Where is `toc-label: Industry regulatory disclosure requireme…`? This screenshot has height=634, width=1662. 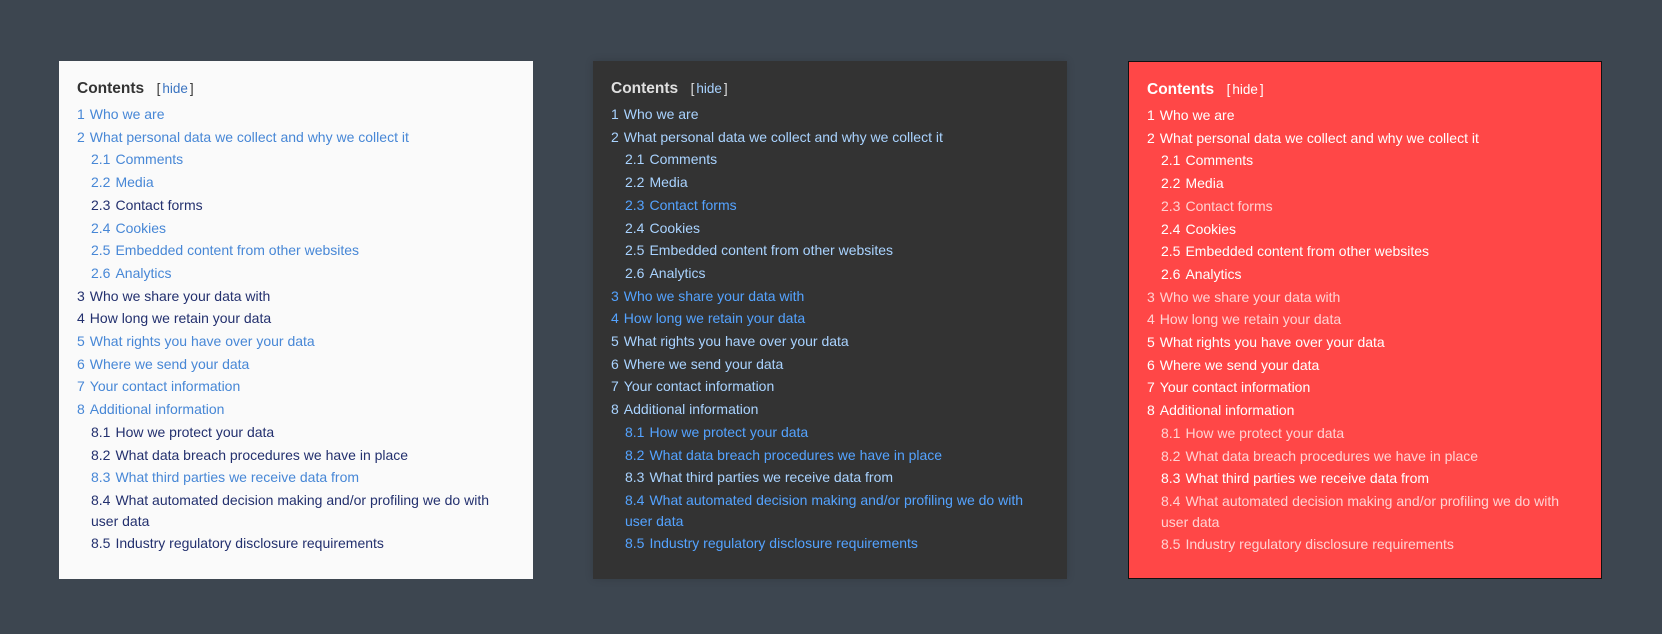 toc-label: Industry regulatory disclosure requireme… is located at coordinates (1319, 544).